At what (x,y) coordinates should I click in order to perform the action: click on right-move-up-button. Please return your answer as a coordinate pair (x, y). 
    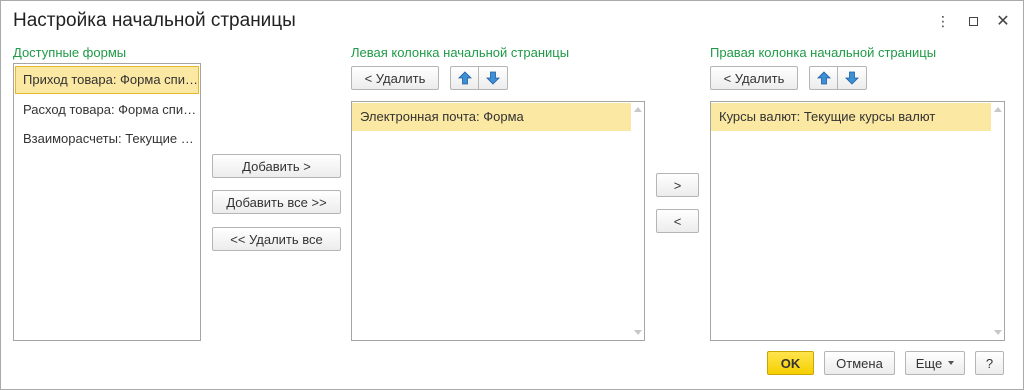
    Looking at the image, I should click on (823, 78).